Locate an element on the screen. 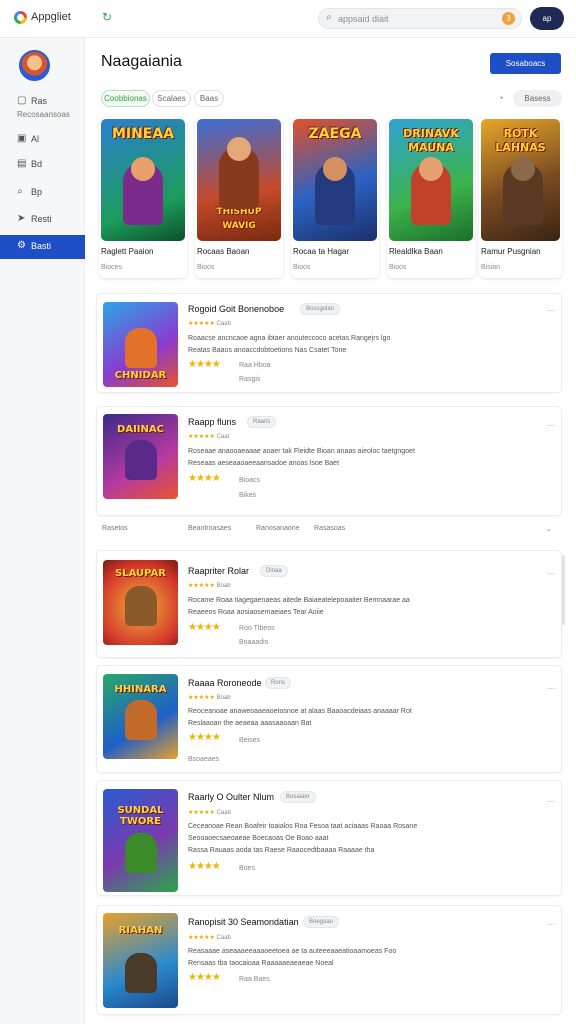 The height and width of the screenshot is (1024, 576). category-tag: Dinaa is located at coordinates (274, 571).